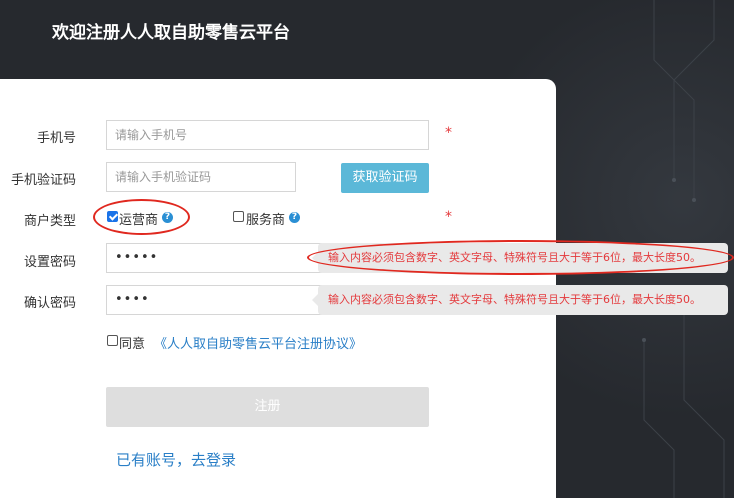 The height and width of the screenshot is (498, 734). What do you see at coordinates (49, 262) in the screenshot?
I see `password-label: 设置密码` at bounding box center [49, 262].